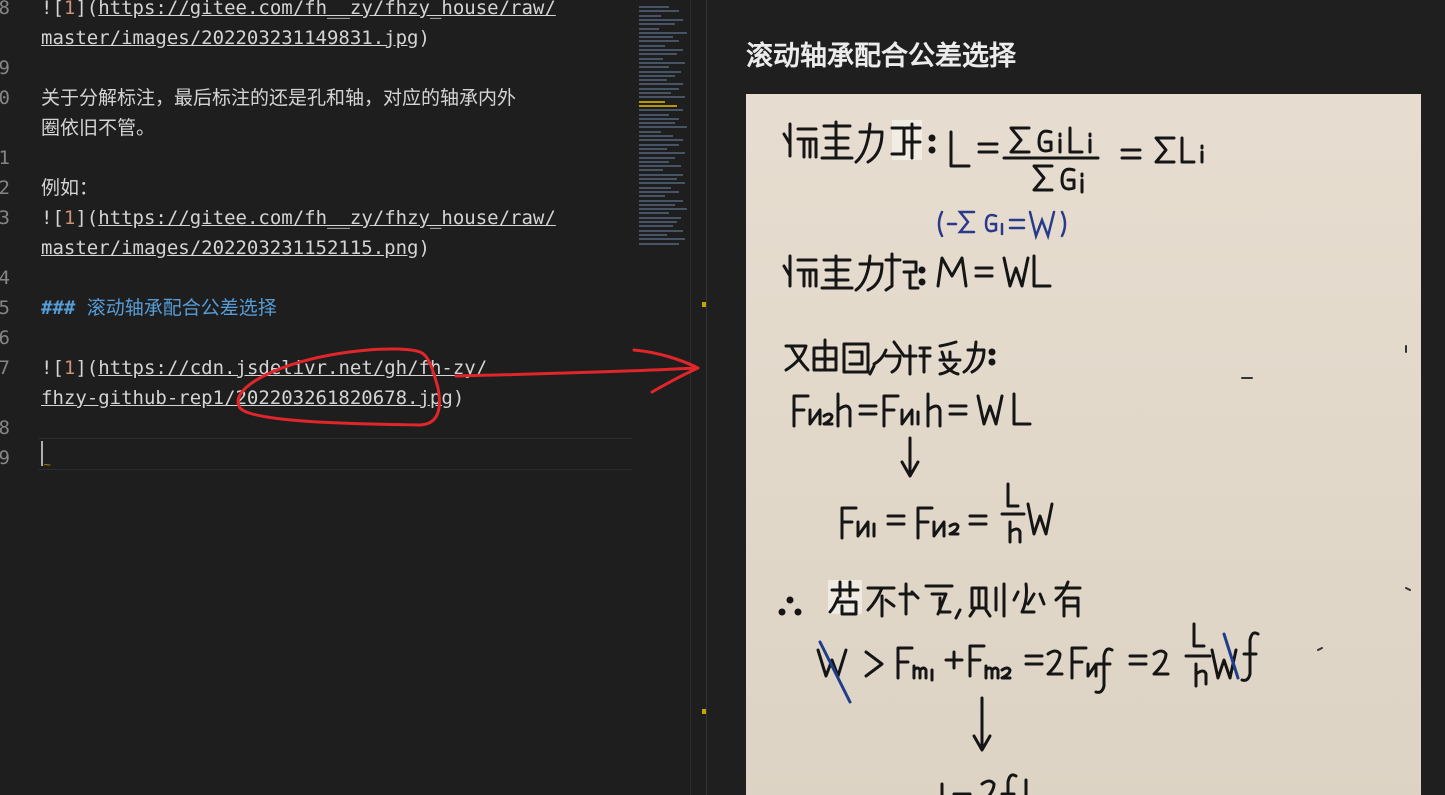  Describe the element at coordinates (318, 308) in the screenshot. I see `editor-line: 5 ### 滚动轴承配合公差选择` at that location.